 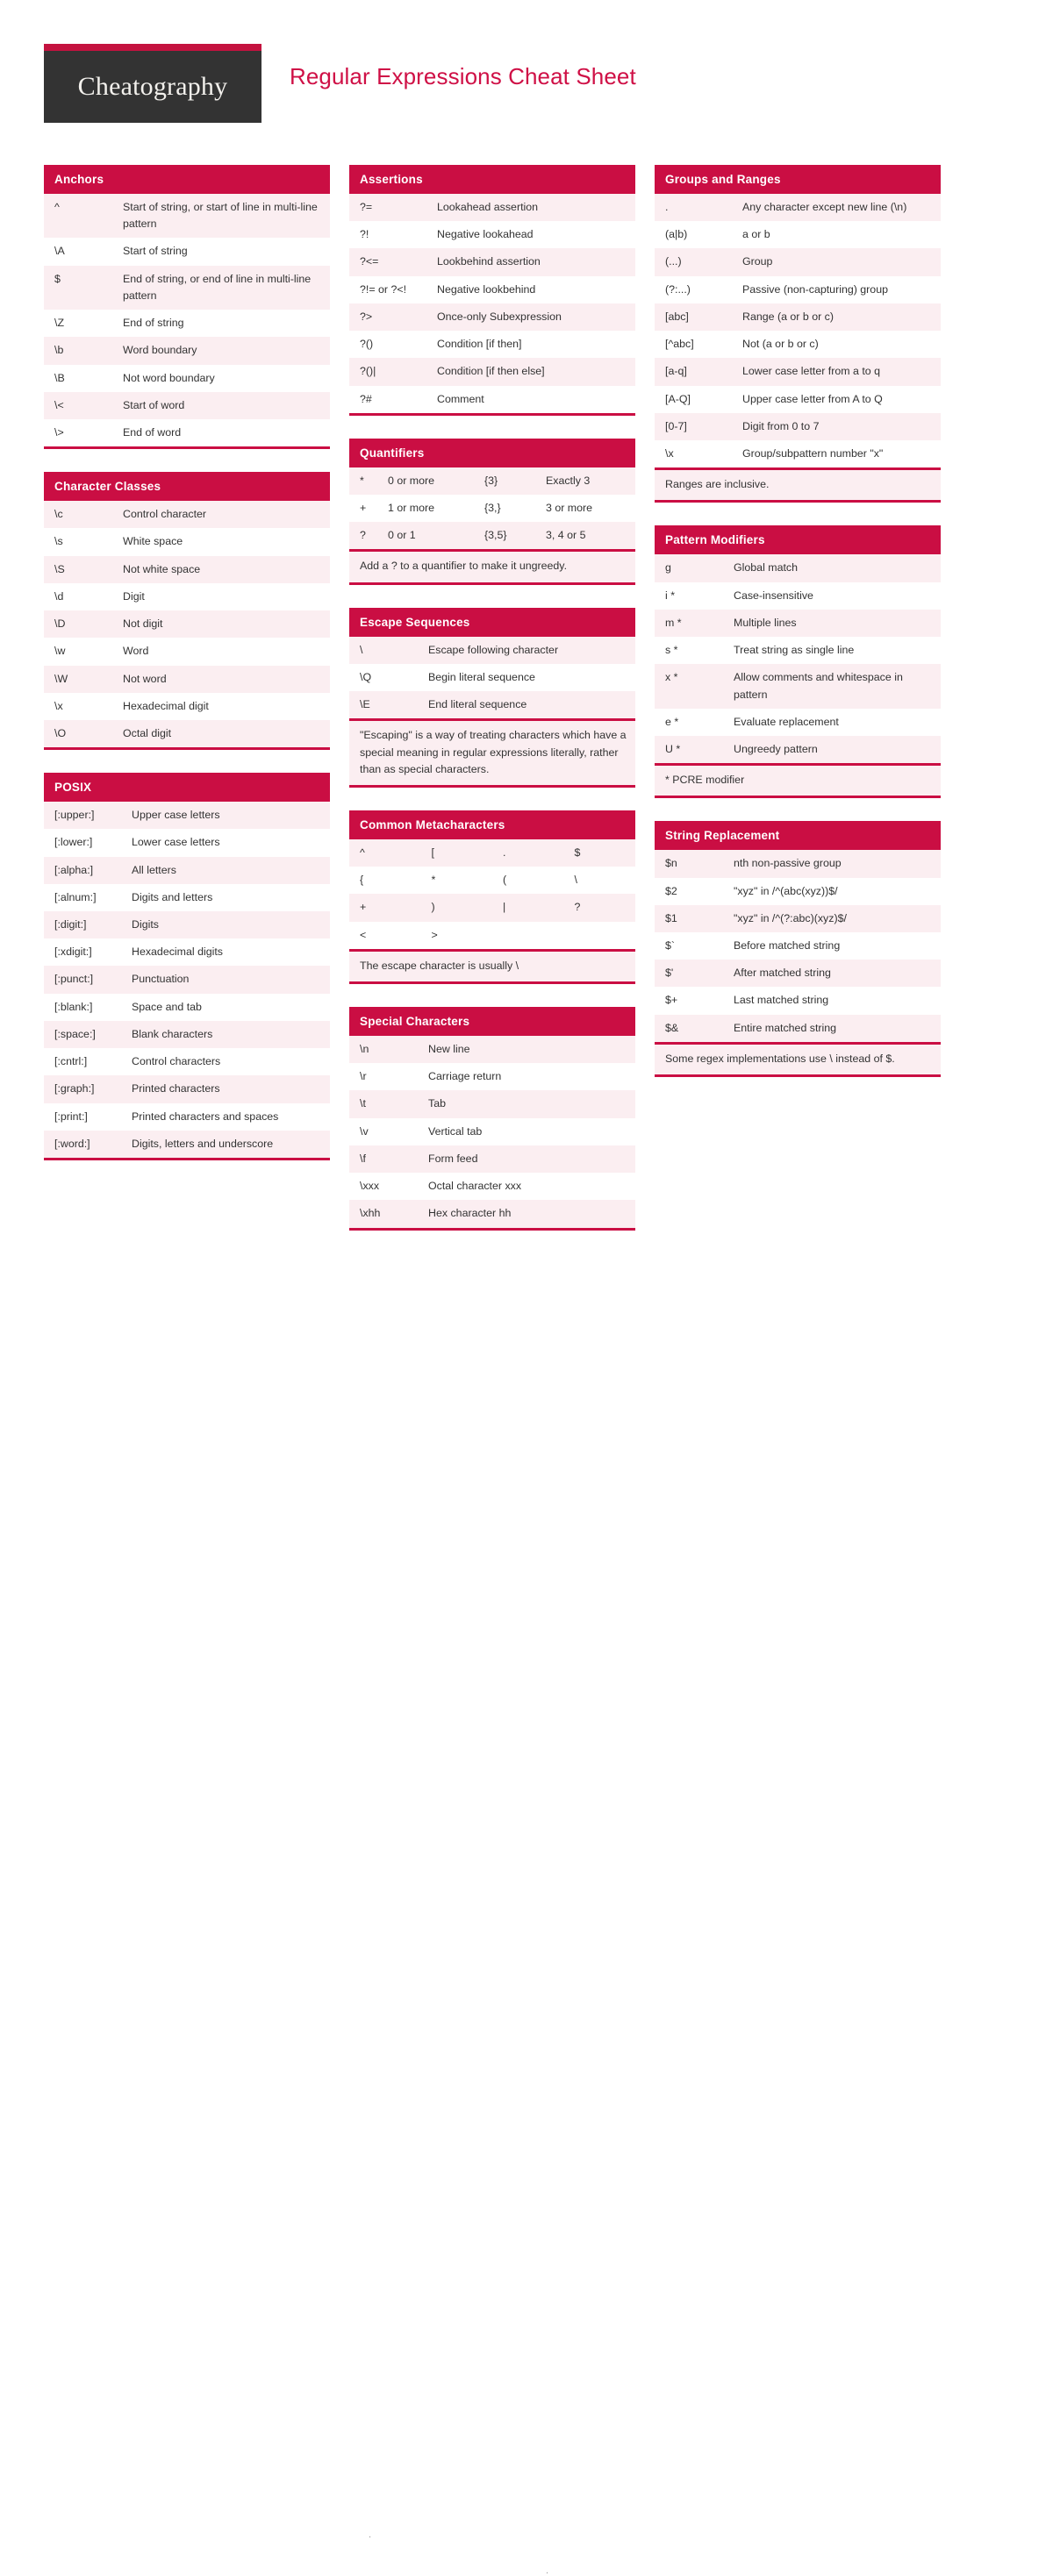 I want to click on cell-value: Blank characters, so click(x=229, y=1034).